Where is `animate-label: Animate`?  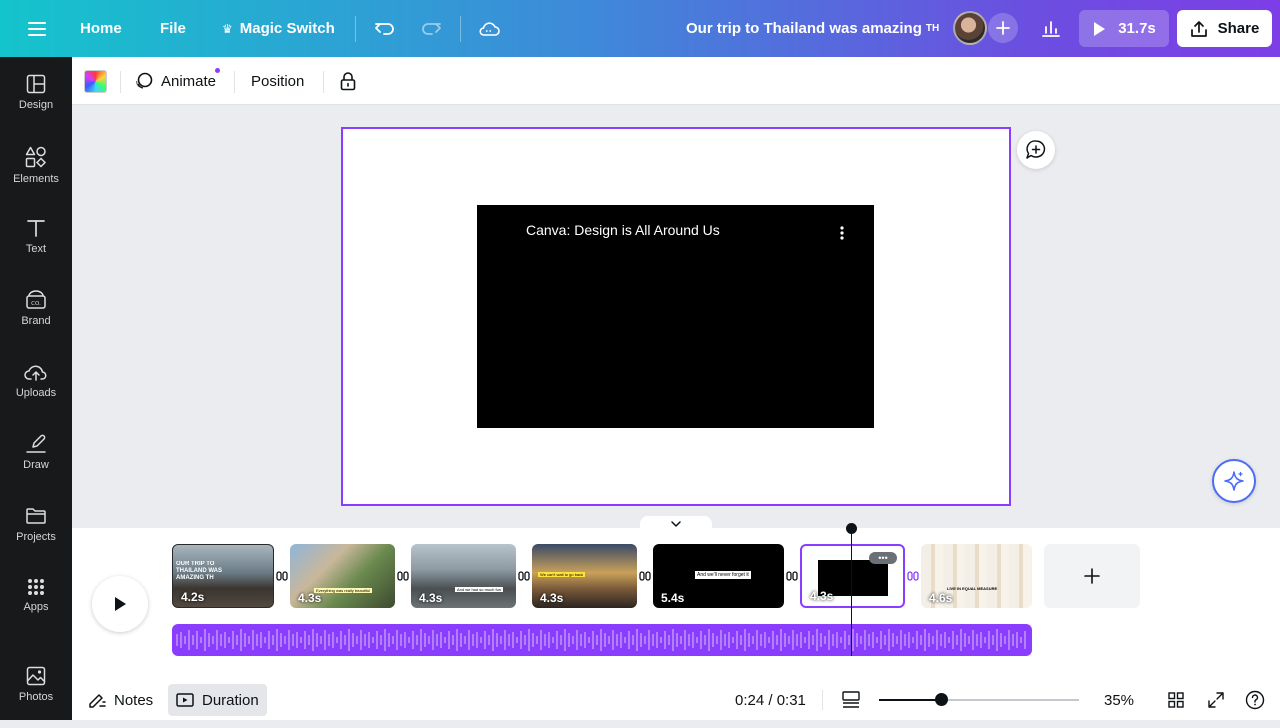
animate-label: Animate is located at coordinates (189, 81).